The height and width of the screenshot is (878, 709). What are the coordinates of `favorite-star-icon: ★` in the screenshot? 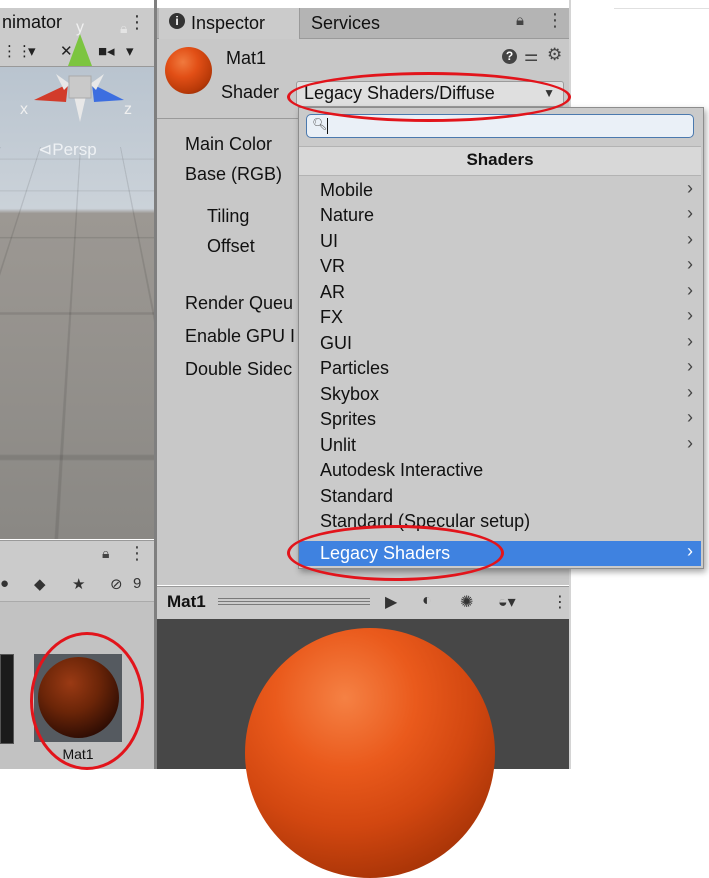 It's located at (78, 584).